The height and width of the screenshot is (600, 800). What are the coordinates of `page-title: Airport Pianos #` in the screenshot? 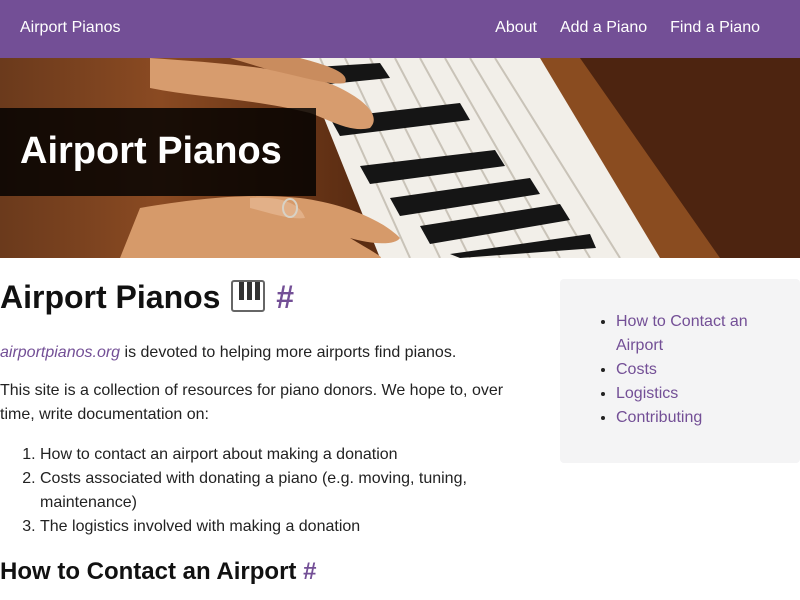 It's located at (147, 297).